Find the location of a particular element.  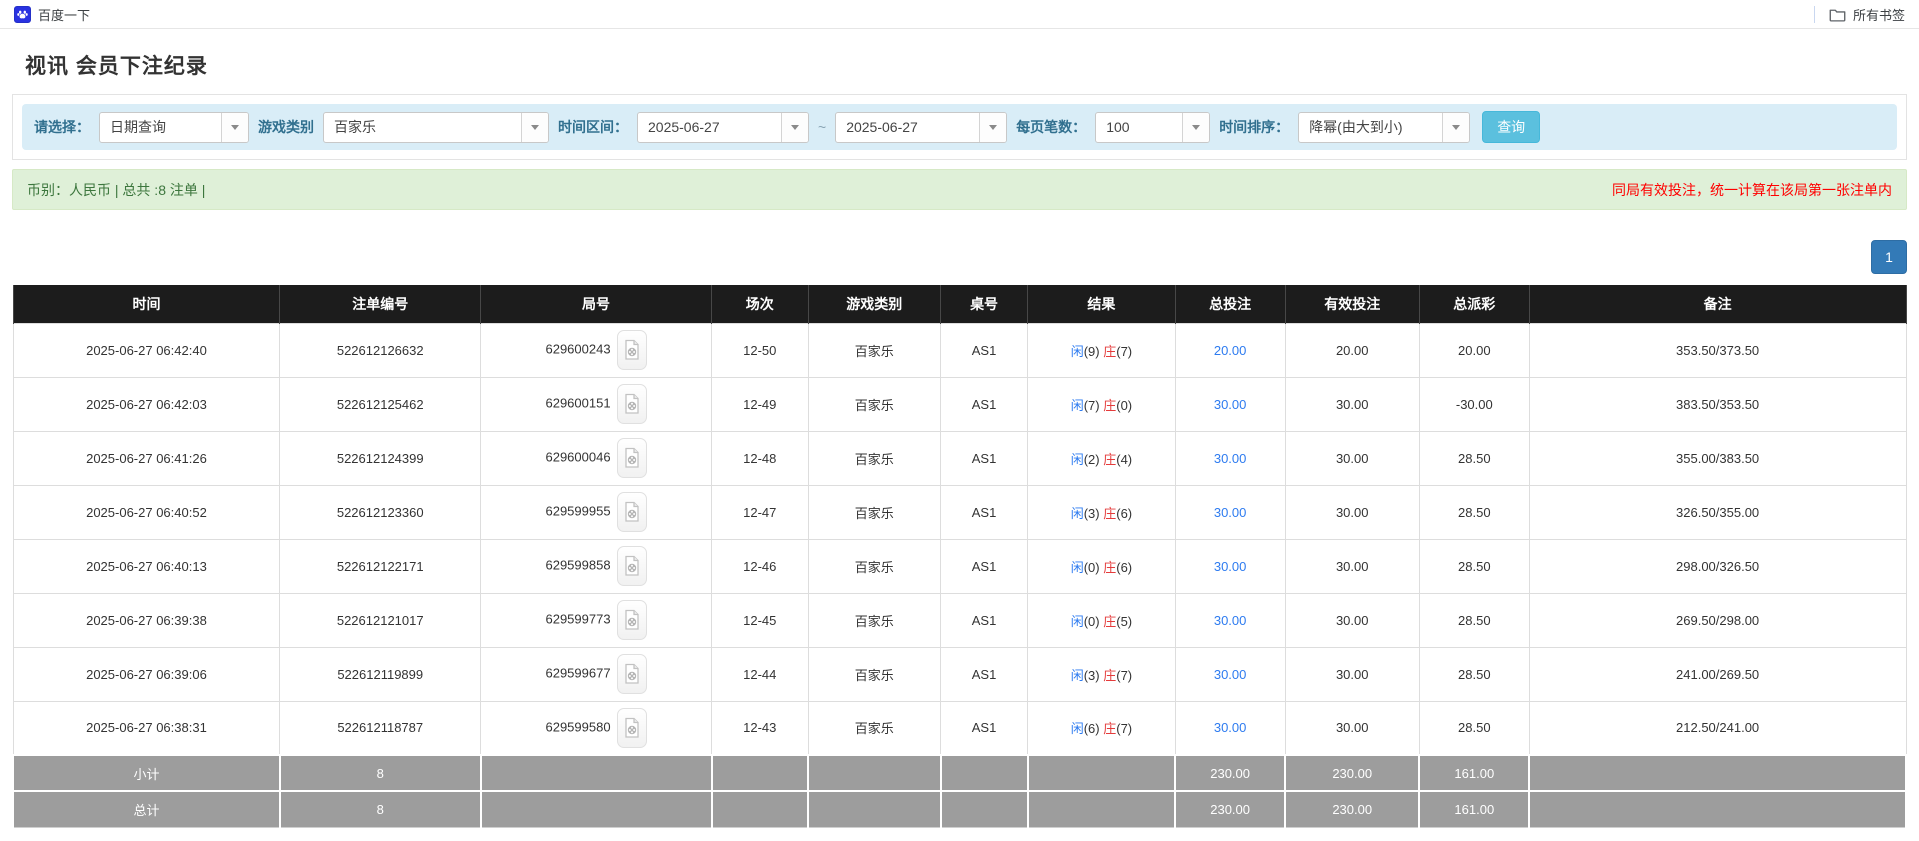

date-to-input: 2025-06-27 is located at coordinates (921, 127).